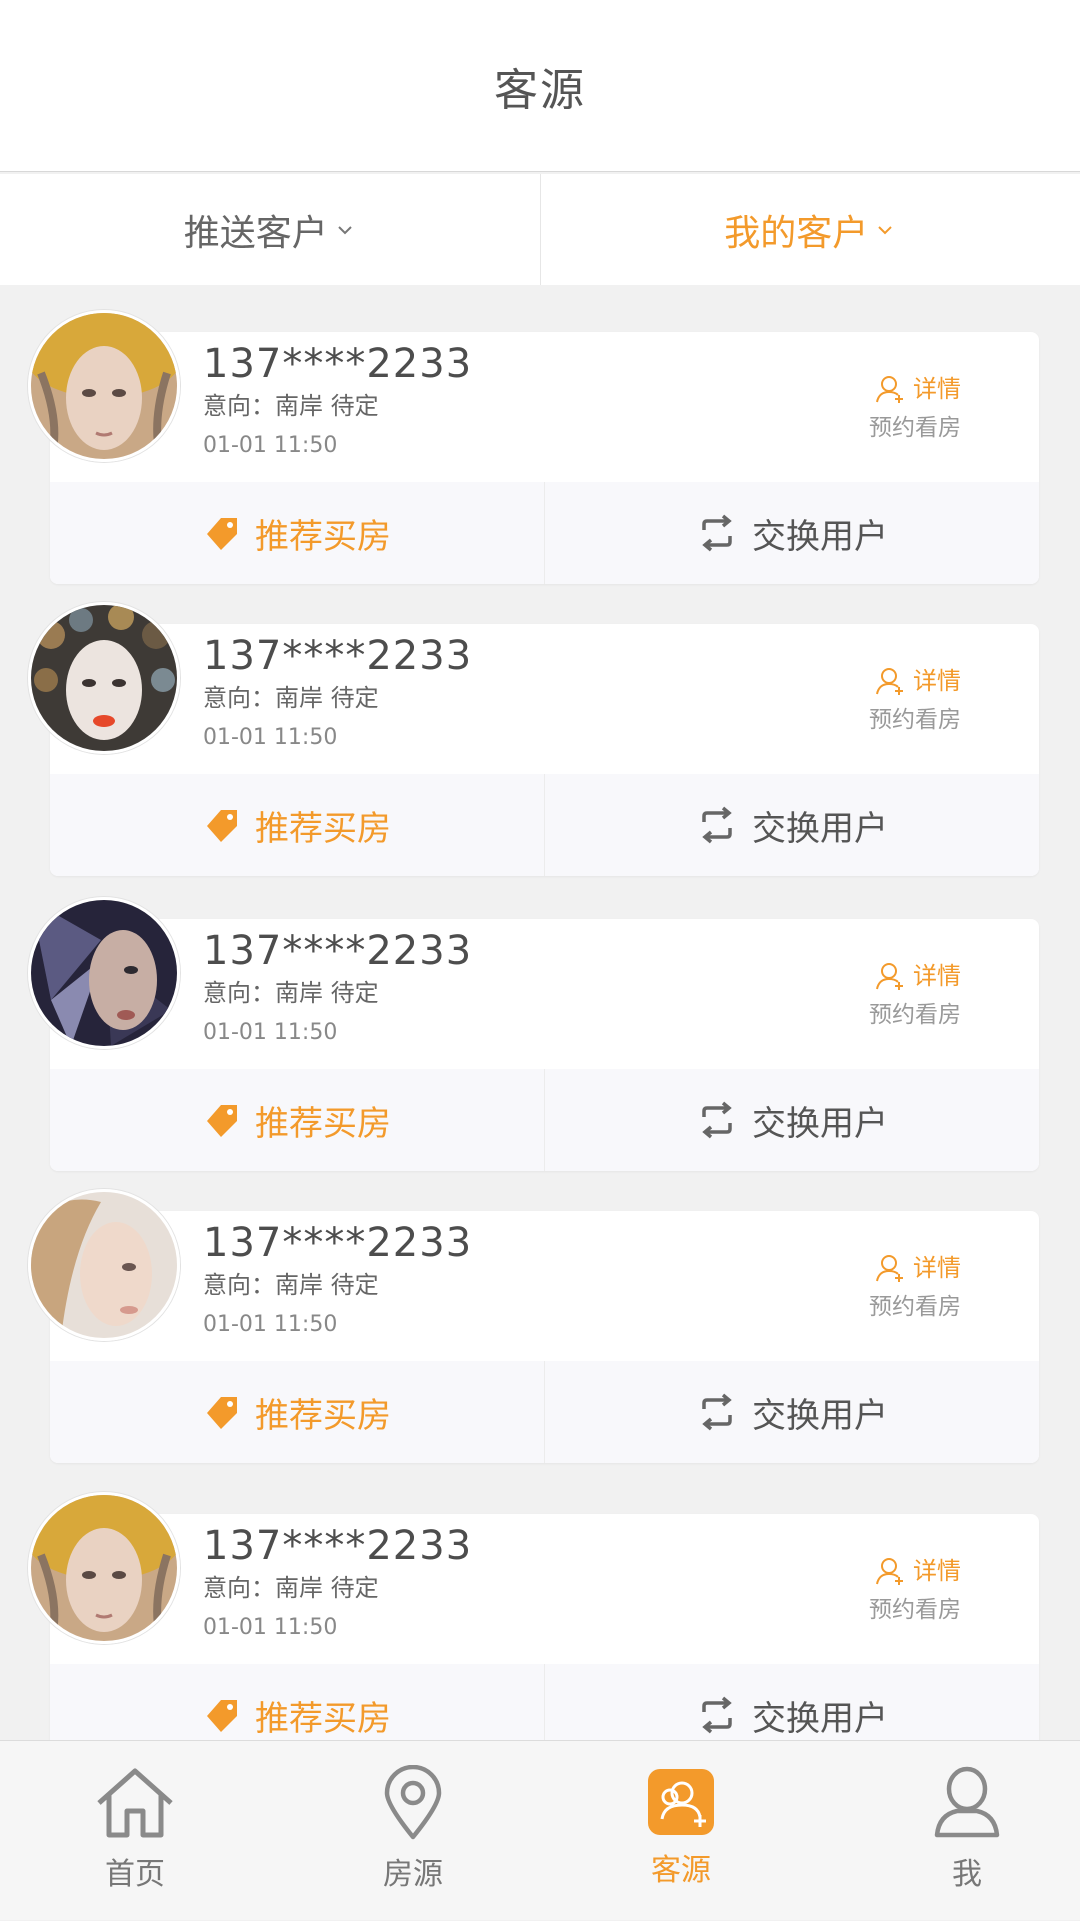 The image size is (1080, 1921). Describe the element at coordinates (796, 230) in the screenshot. I see `tab-label: 我的客户` at that location.